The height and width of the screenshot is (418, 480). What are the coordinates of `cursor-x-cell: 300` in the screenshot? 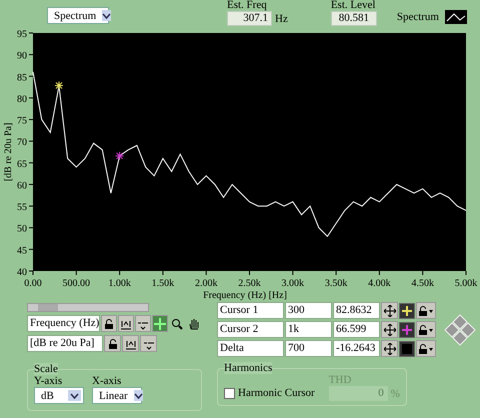 It's located at (308, 310).